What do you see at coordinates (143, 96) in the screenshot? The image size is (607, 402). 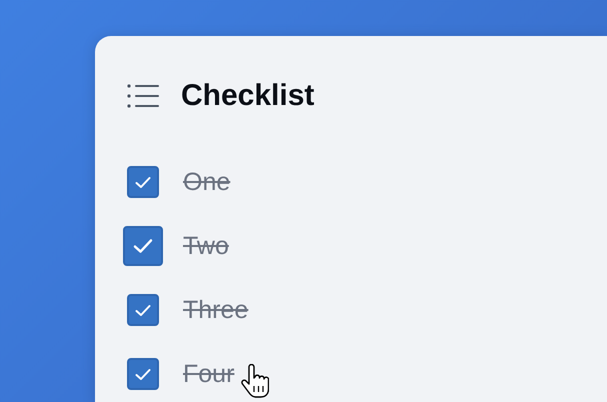 I see `list-icon` at bounding box center [143, 96].